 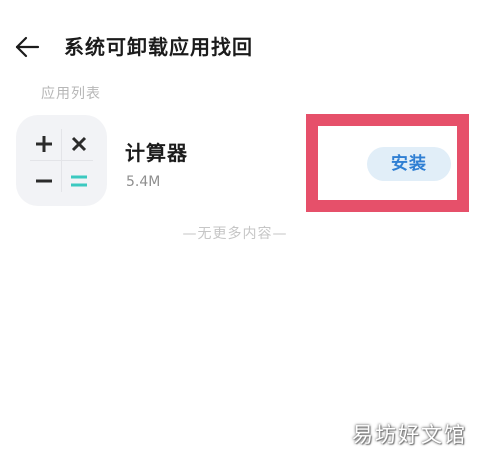 What do you see at coordinates (61, 160) in the screenshot?
I see `calculator-icon` at bounding box center [61, 160].